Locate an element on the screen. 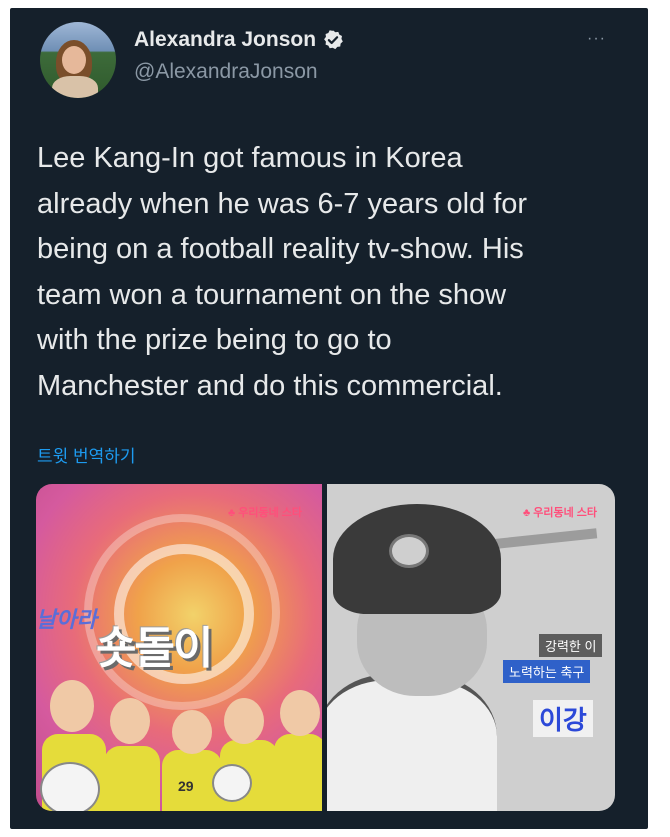 The width and height of the screenshot is (670, 837). subtitle-caption-name: 이강 is located at coordinates (563, 718).